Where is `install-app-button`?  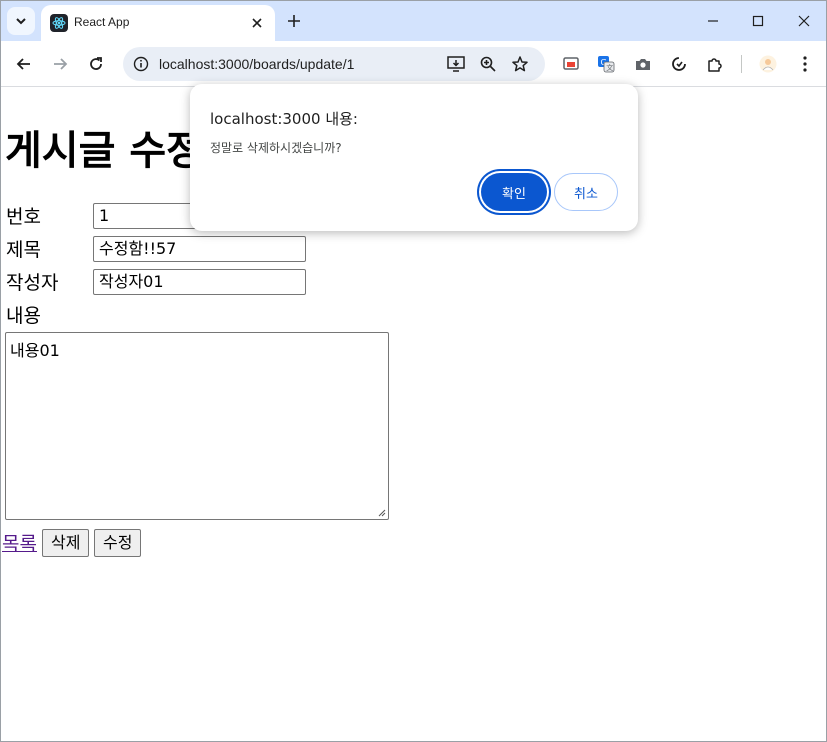 install-app-button is located at coordinates (456, 64).